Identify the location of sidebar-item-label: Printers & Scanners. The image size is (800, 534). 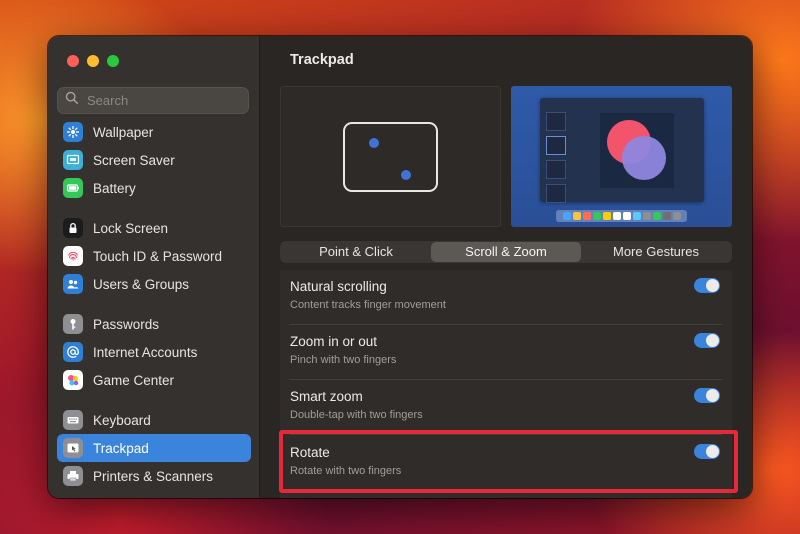
(153, 476).